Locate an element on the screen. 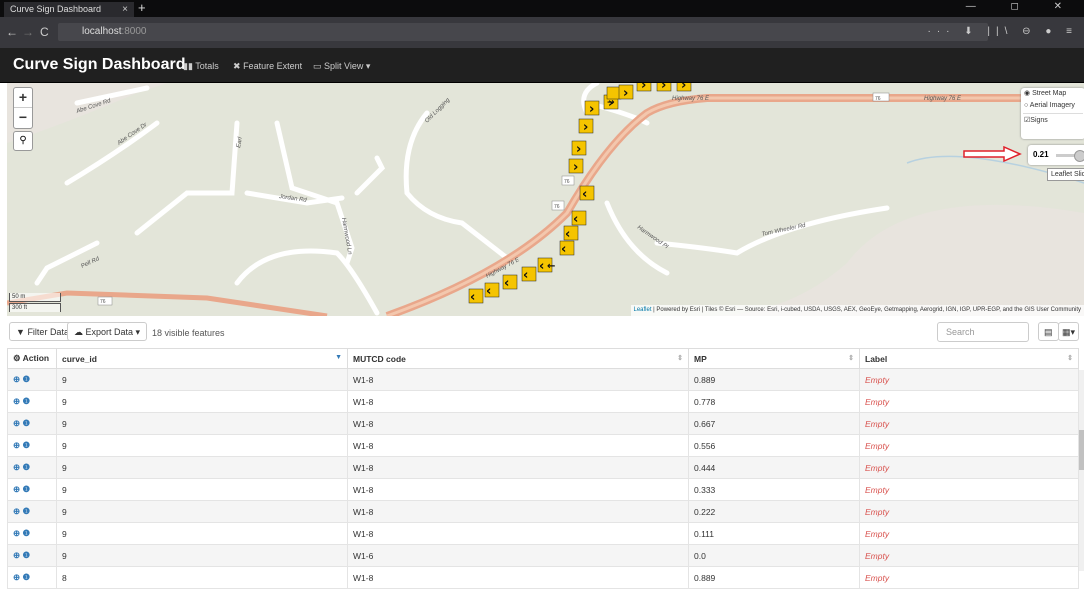 This screenshot has height=589, width=1084. header-mp: MP⇕ is located at coordinates (774, 359).